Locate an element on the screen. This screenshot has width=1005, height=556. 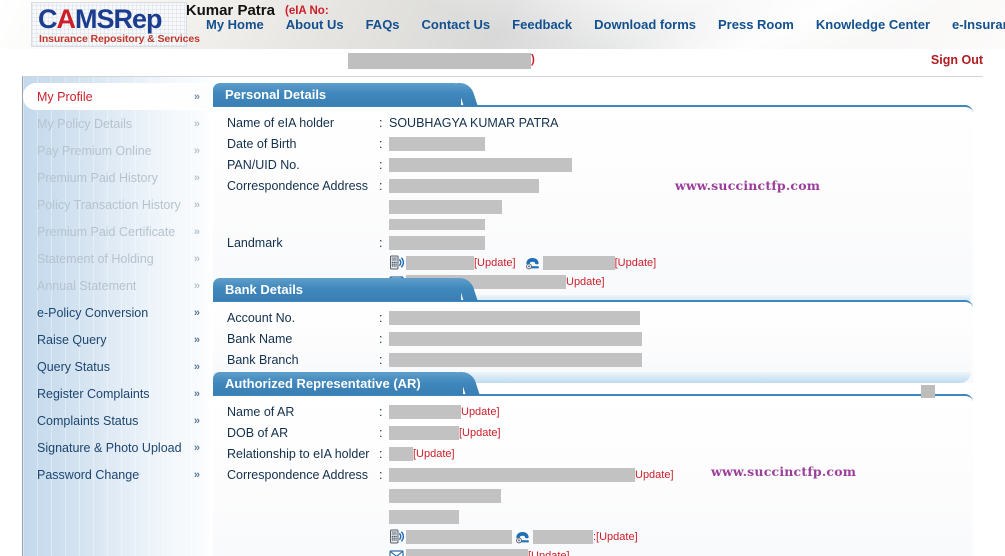
authorized-representative-header: Authorized Representative (AR) is located at coordinates (338, 383).